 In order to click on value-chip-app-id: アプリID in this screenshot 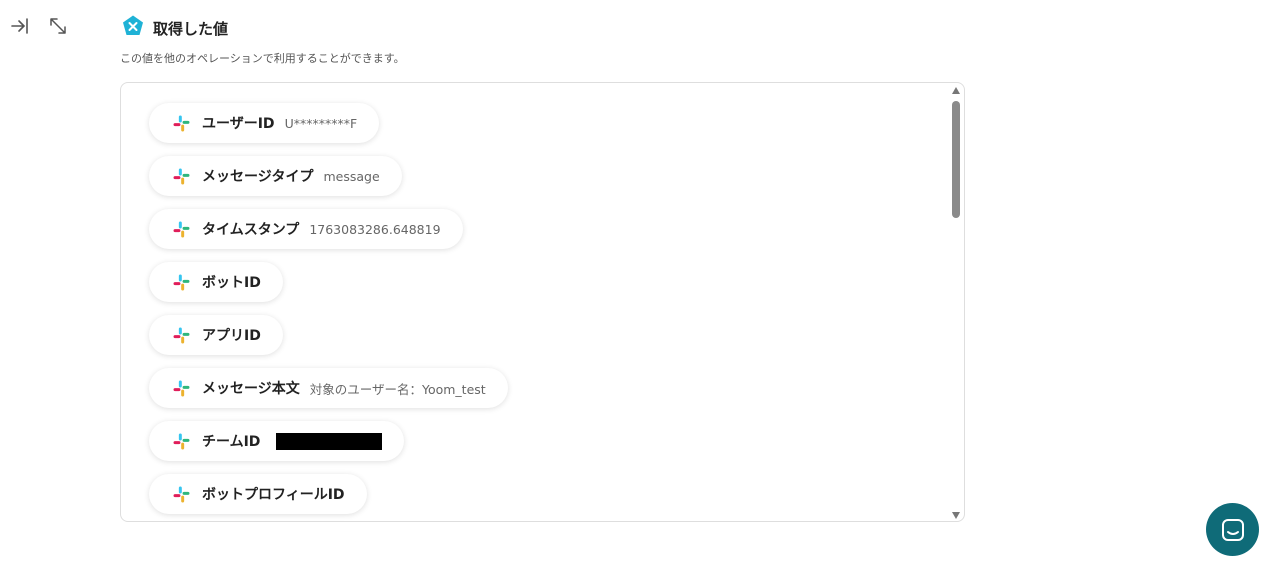, I will do `click(216, 335)`.